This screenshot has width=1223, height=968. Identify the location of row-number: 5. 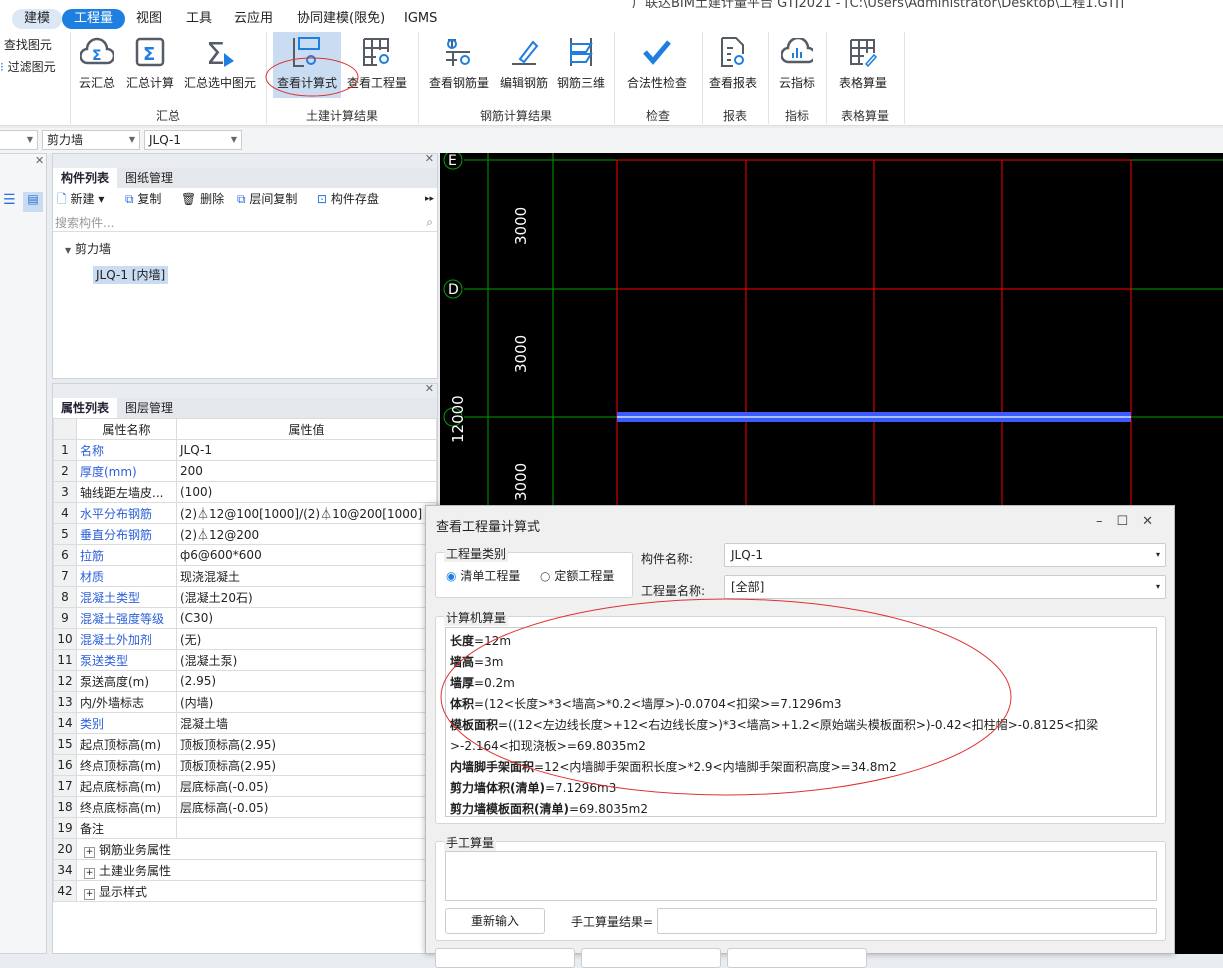
(65, 534).